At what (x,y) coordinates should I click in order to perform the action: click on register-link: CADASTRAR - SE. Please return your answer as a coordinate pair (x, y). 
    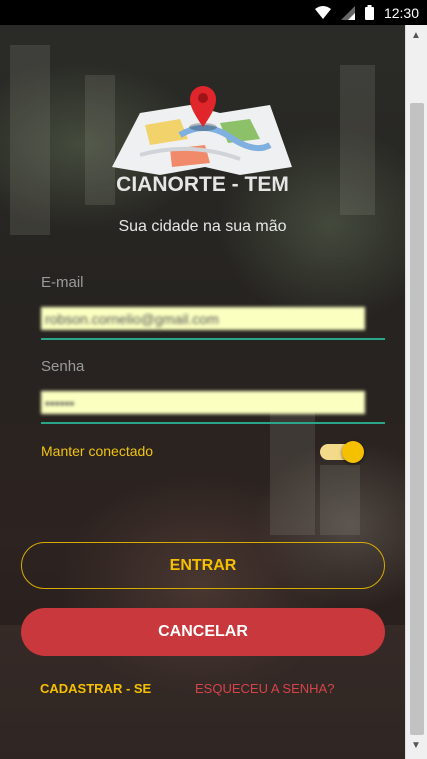
    Looking at the image, I should click on (95, 688).